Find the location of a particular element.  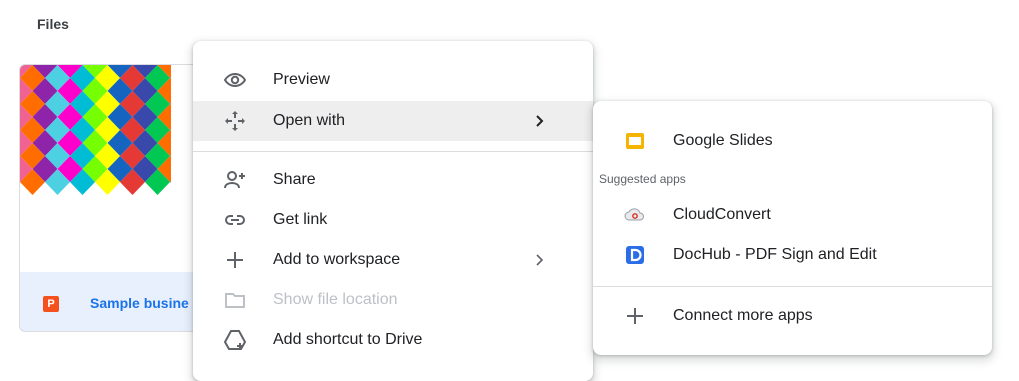

dochub-icon is located at coordinates (635, 255).